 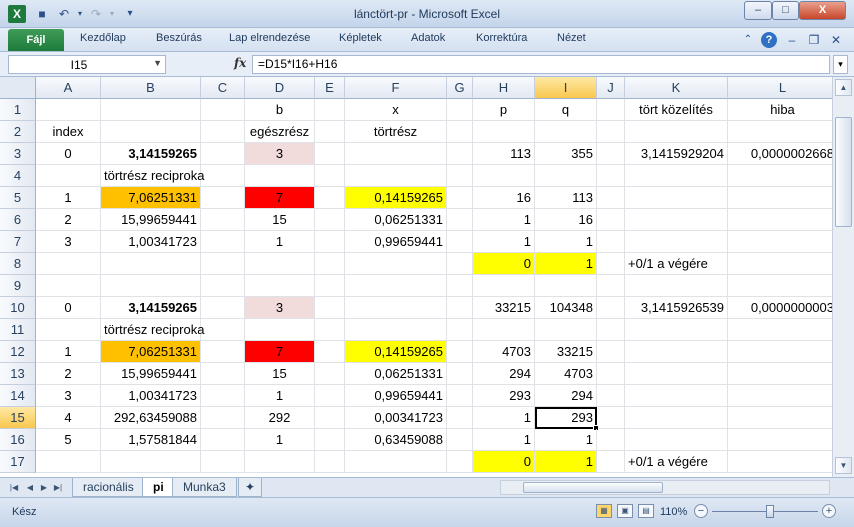 I want to click on column-header-i: I, so click(x=566, y=88).